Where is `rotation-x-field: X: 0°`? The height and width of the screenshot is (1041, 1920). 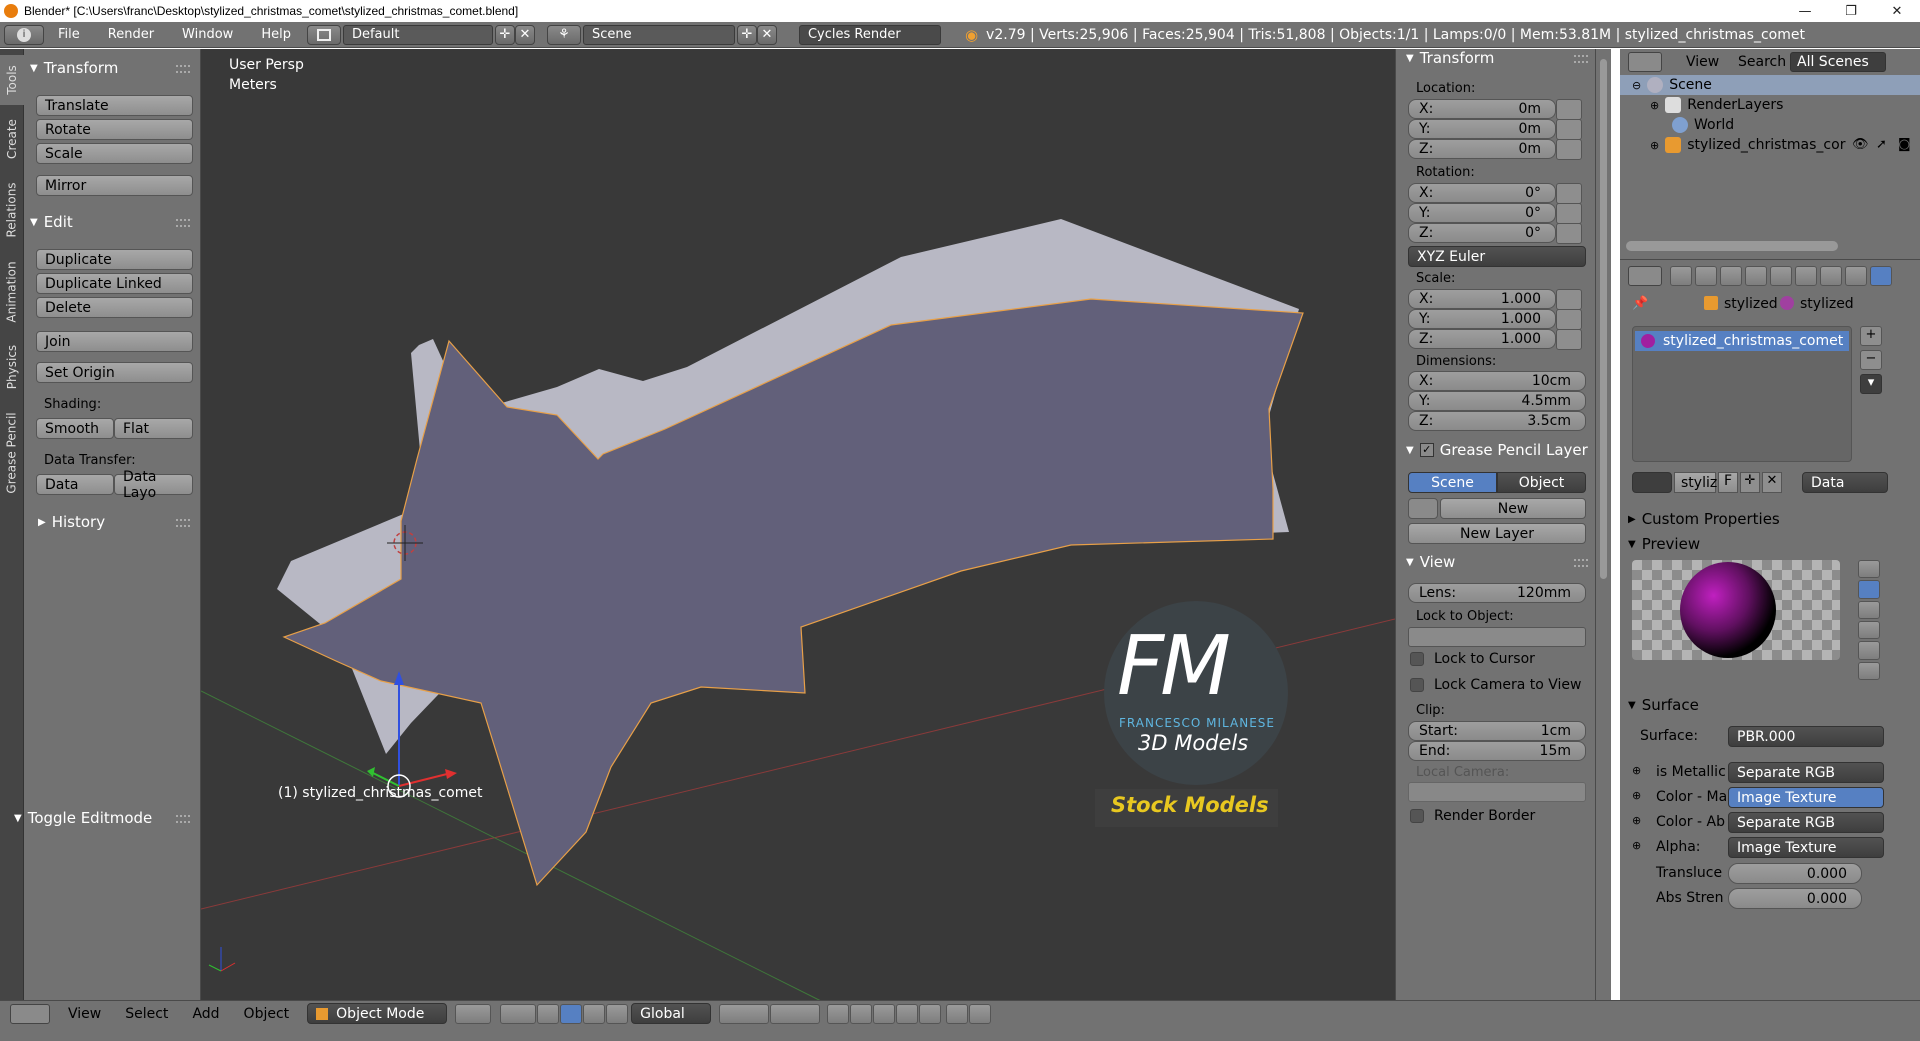 rotation-x-field: X: 0° is located at coordinates (1482, 193).